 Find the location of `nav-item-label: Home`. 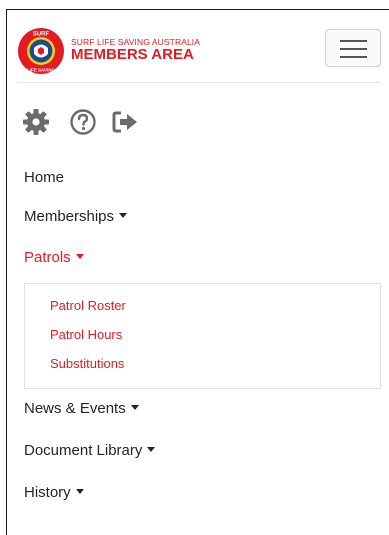

nav-item-label: Home is located at coordinates (44, 177).